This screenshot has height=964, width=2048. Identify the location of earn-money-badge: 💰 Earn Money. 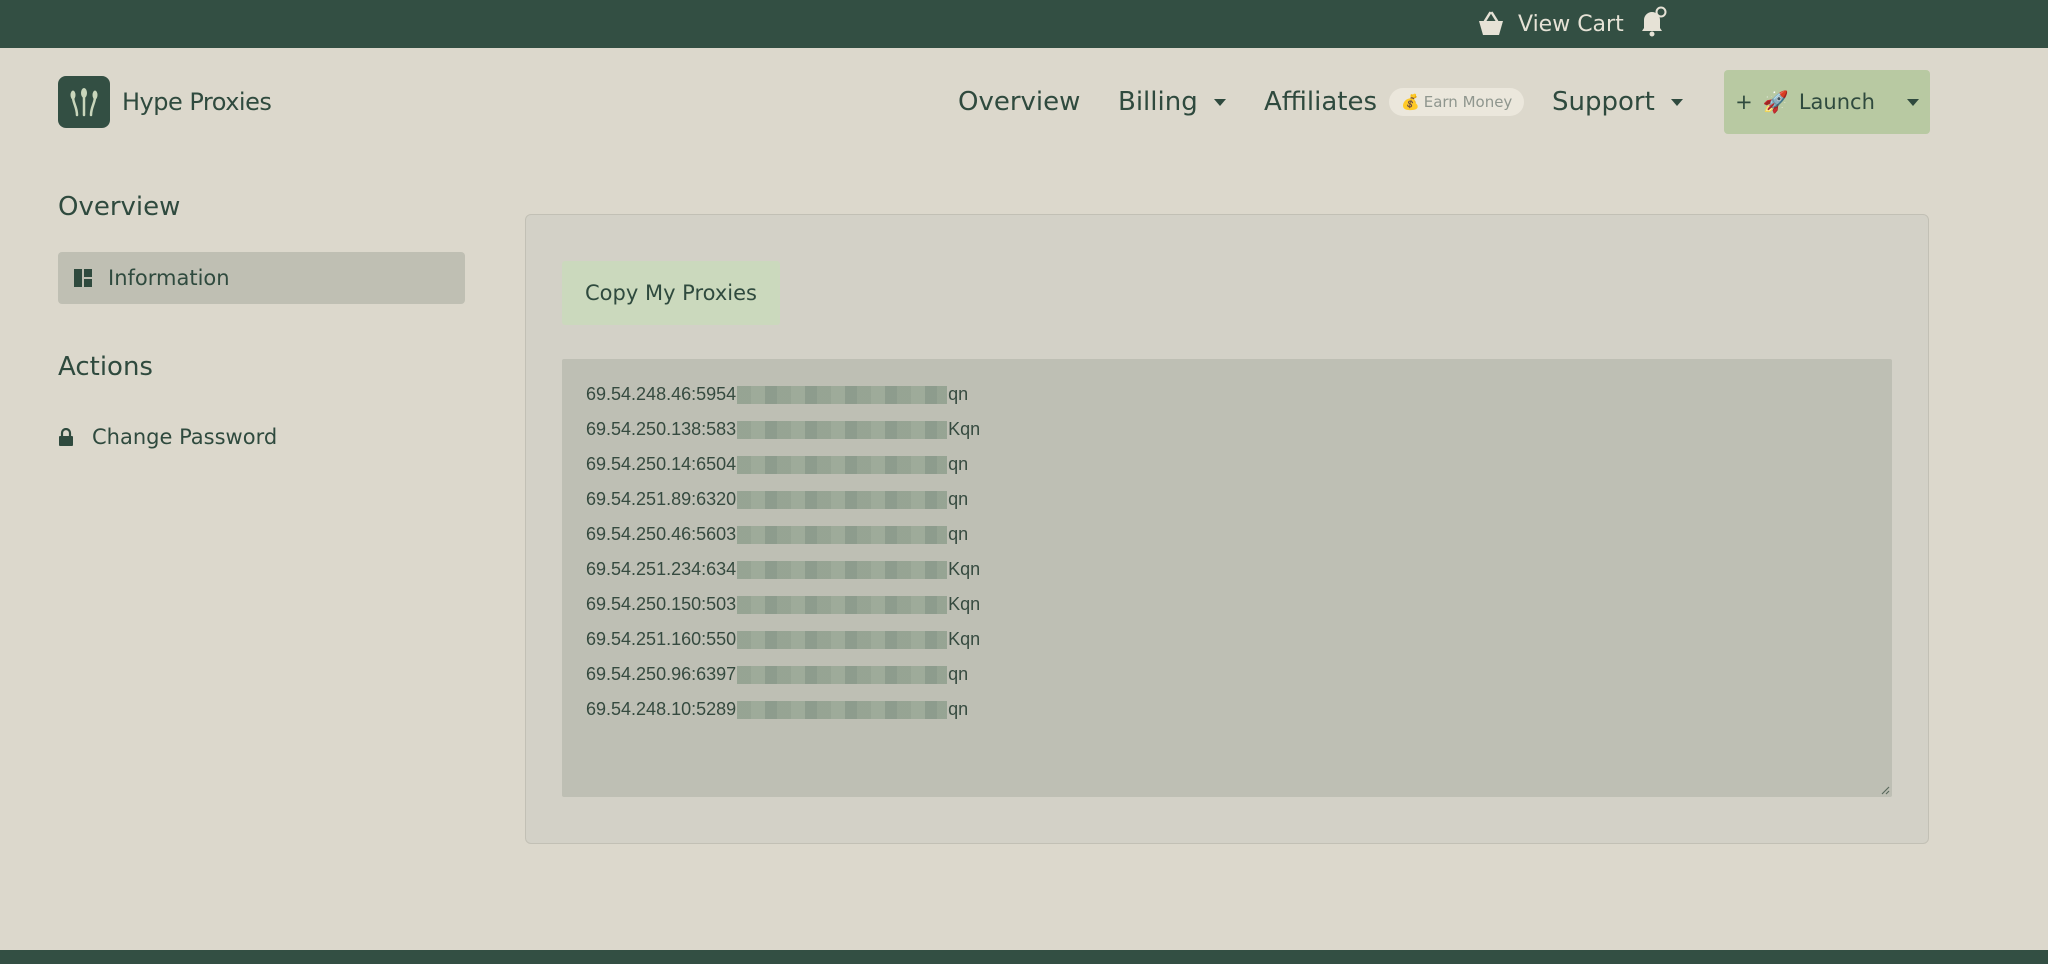
(1457, 102).